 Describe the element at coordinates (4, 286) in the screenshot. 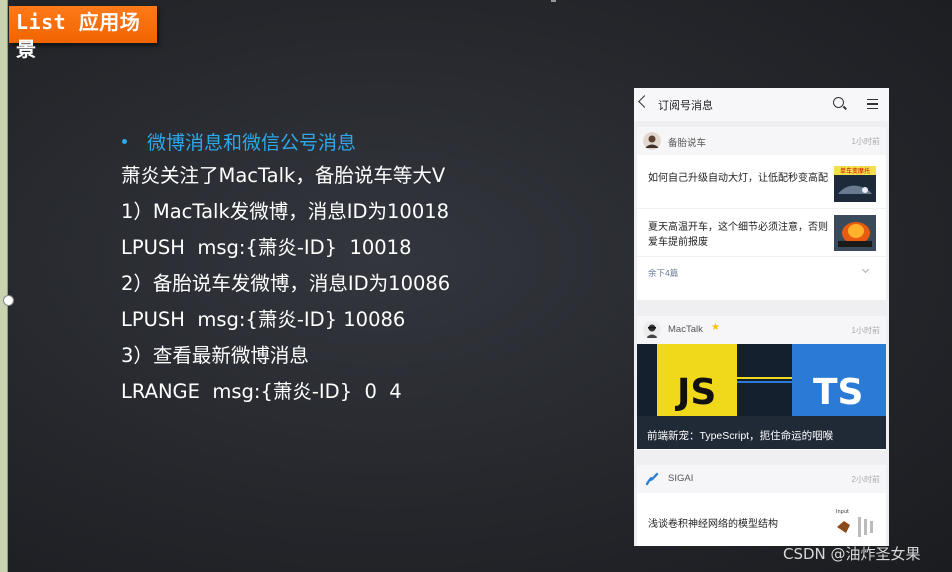

I see `slide-left-rail` at that location.